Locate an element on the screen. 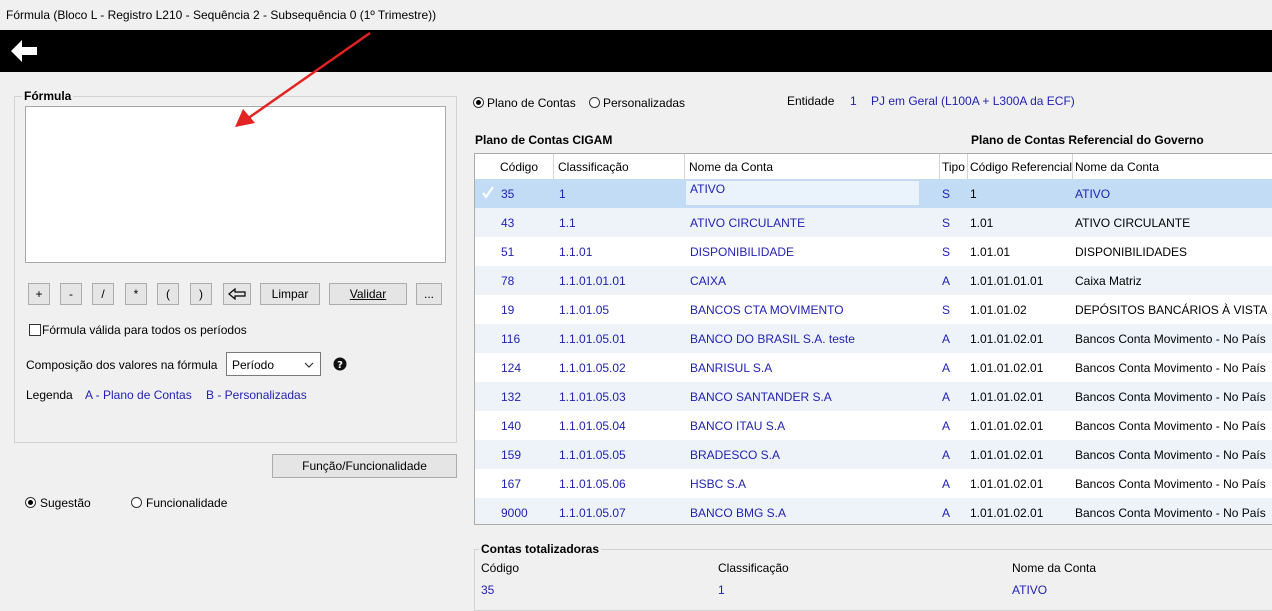  cell-nome-ref: DEPÓSITOS BANCÁRIOS À VISTA is located at coordinates (1171, 310).